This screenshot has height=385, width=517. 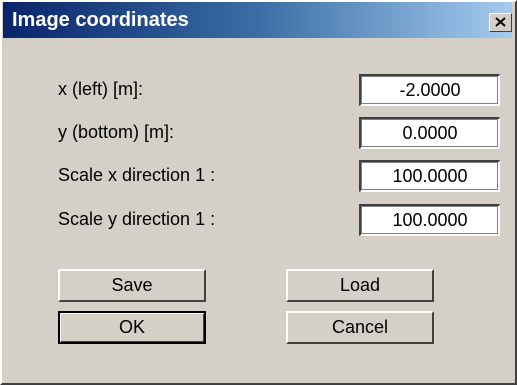 I want to click on title-bar: Image coordinates, so click(x=257, y=20).